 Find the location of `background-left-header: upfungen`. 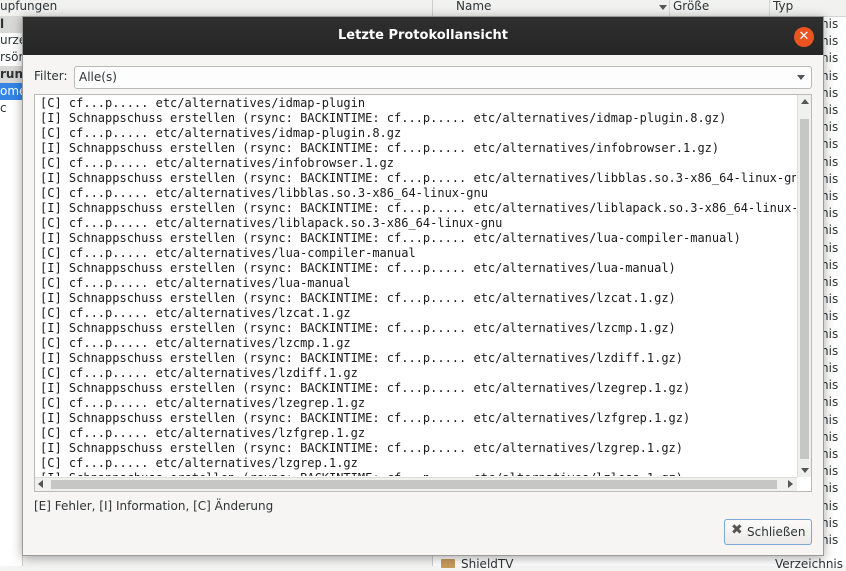

background-left-header: upfungen is located at coordinates (216, 8).